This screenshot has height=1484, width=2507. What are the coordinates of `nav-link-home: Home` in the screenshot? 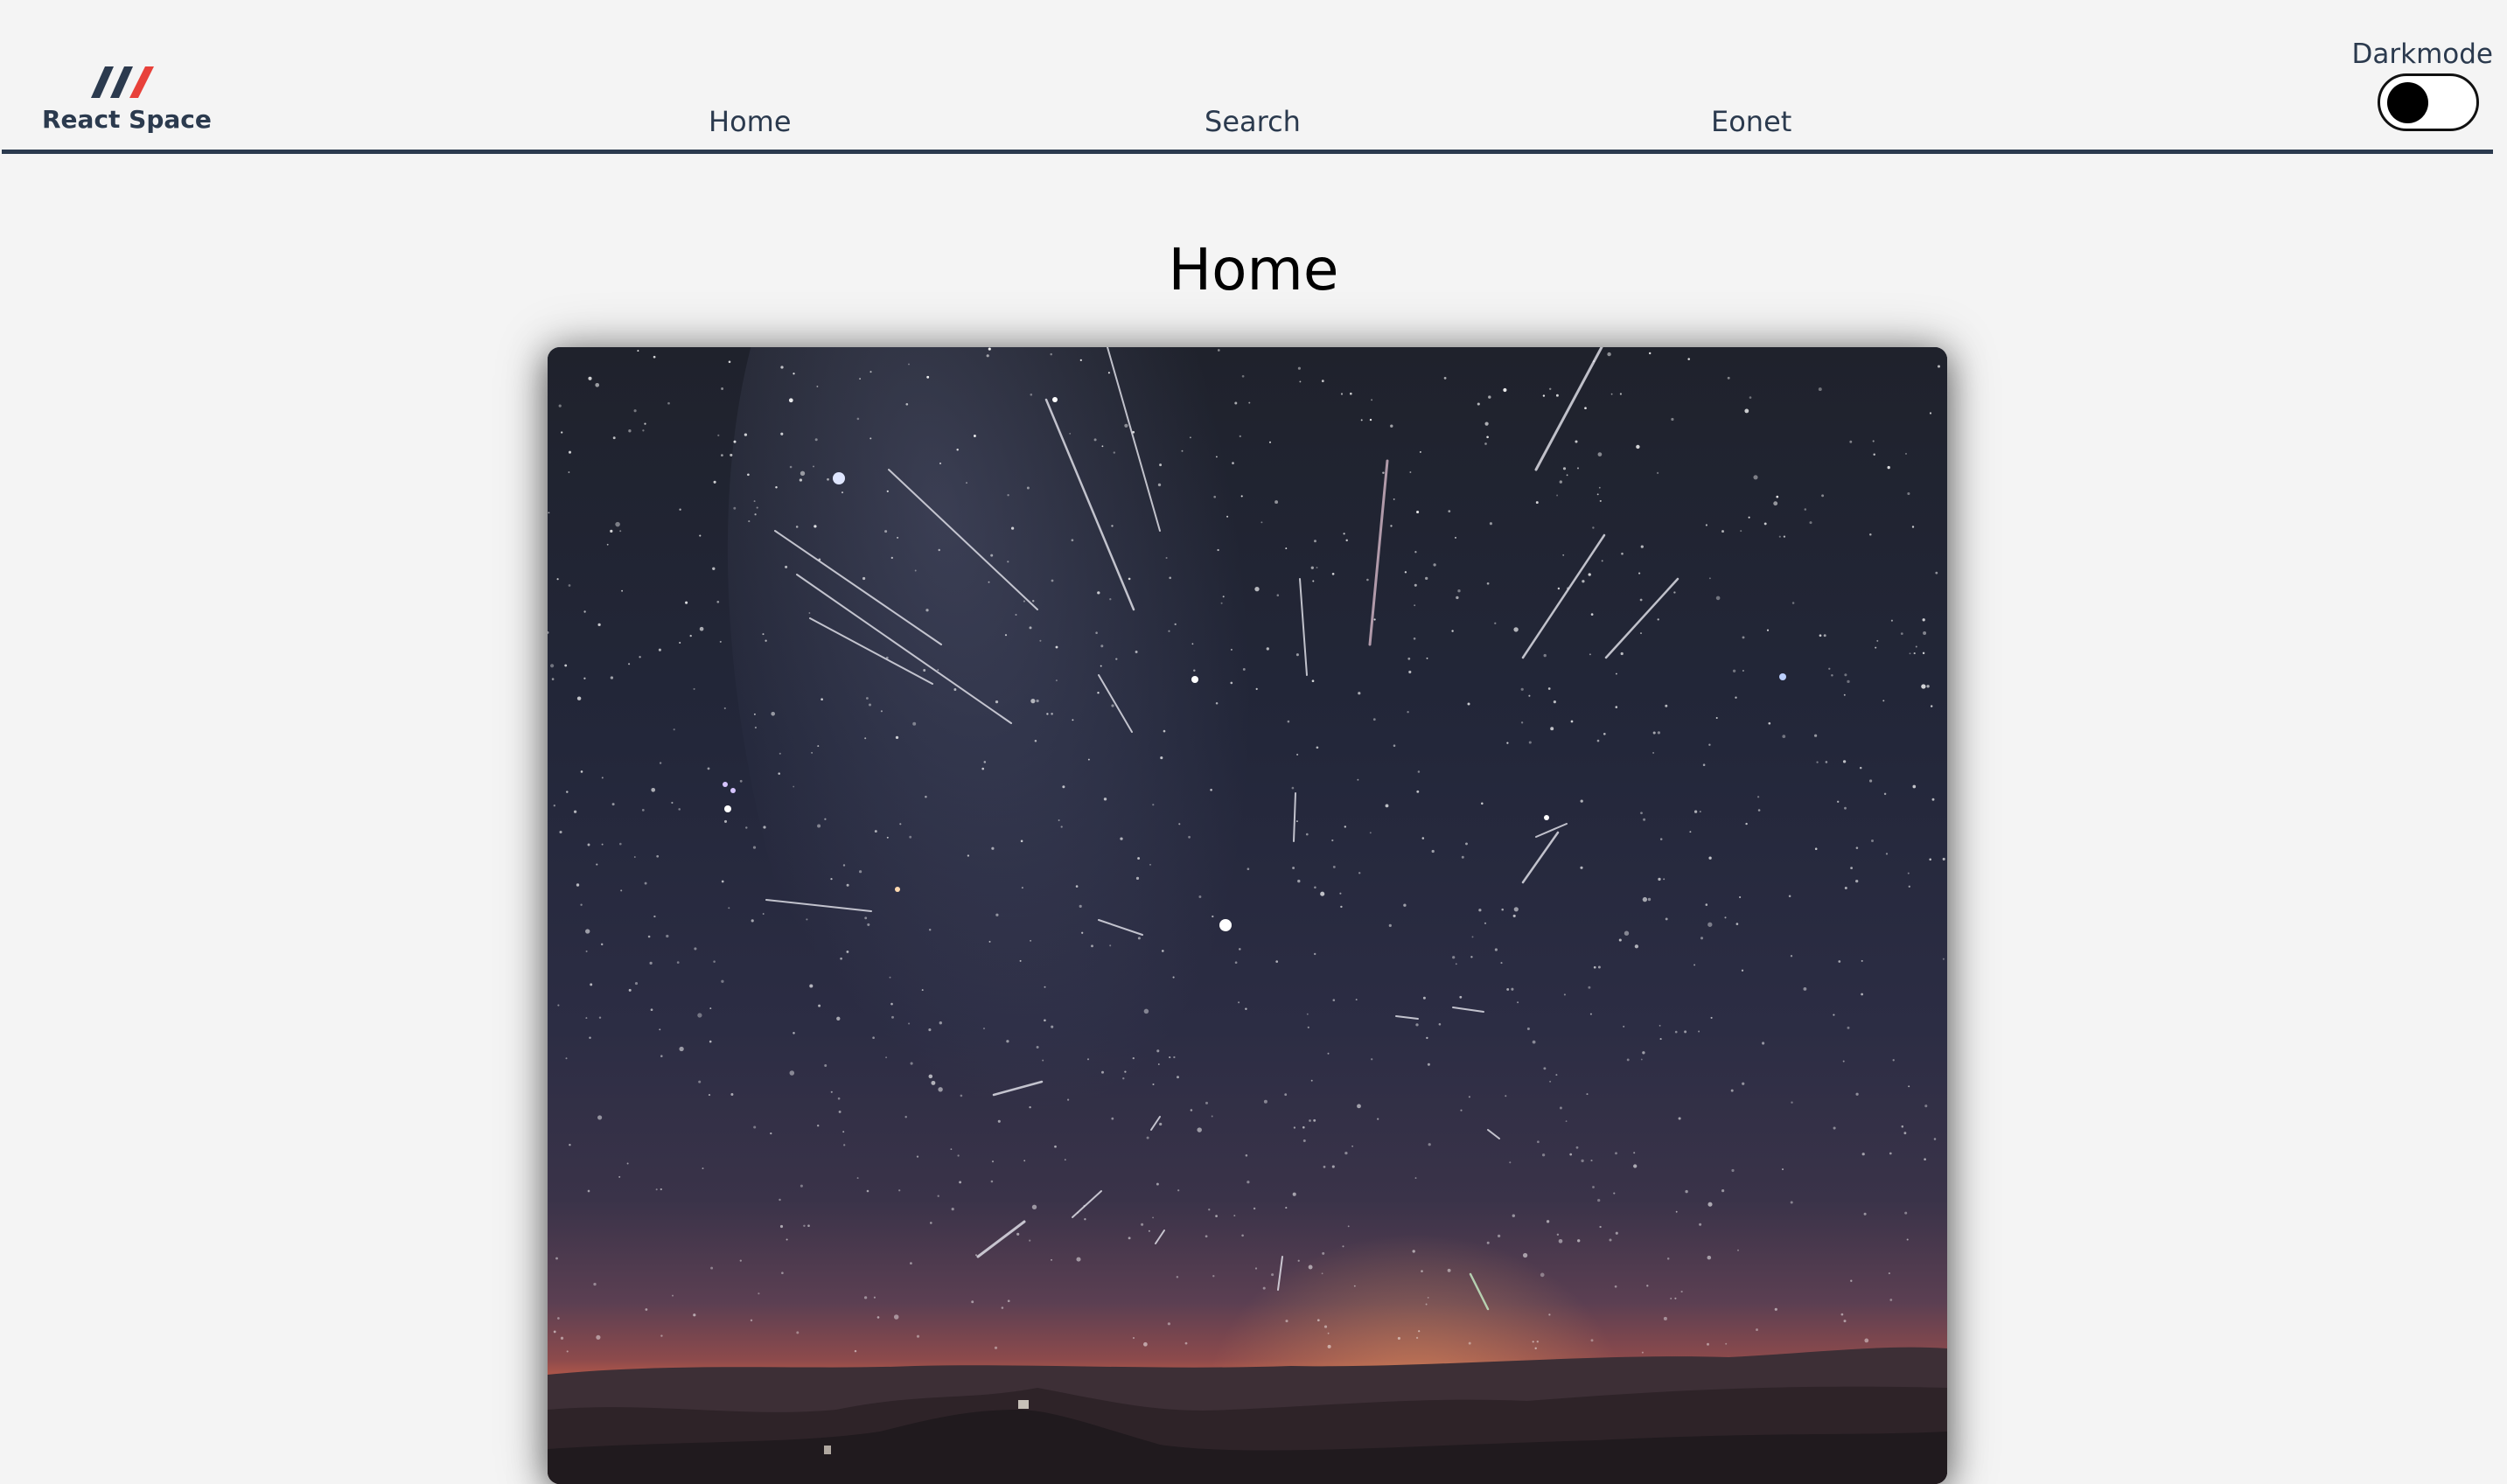 It's located at (750, 122).